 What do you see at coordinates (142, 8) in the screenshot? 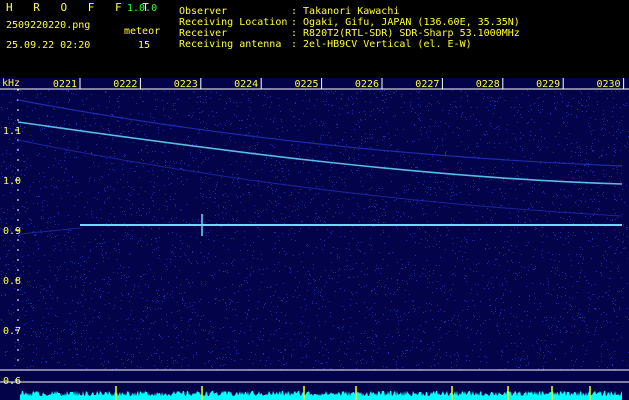
I see `app-version: 1.0.0` at bounding box center [142, 8].